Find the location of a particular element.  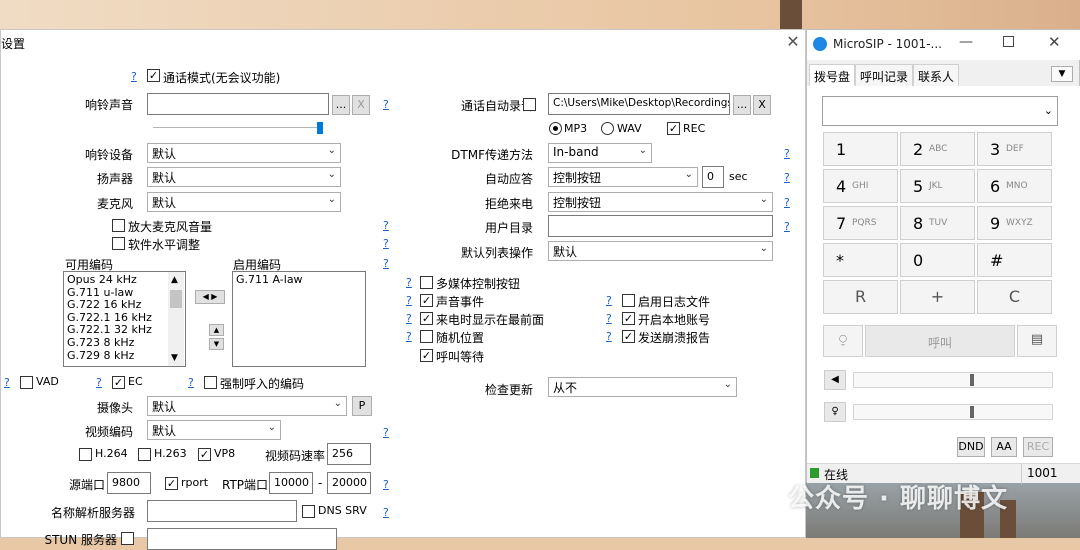

rtp-port-to-input: 20000 is located at coordinates (349, 483).